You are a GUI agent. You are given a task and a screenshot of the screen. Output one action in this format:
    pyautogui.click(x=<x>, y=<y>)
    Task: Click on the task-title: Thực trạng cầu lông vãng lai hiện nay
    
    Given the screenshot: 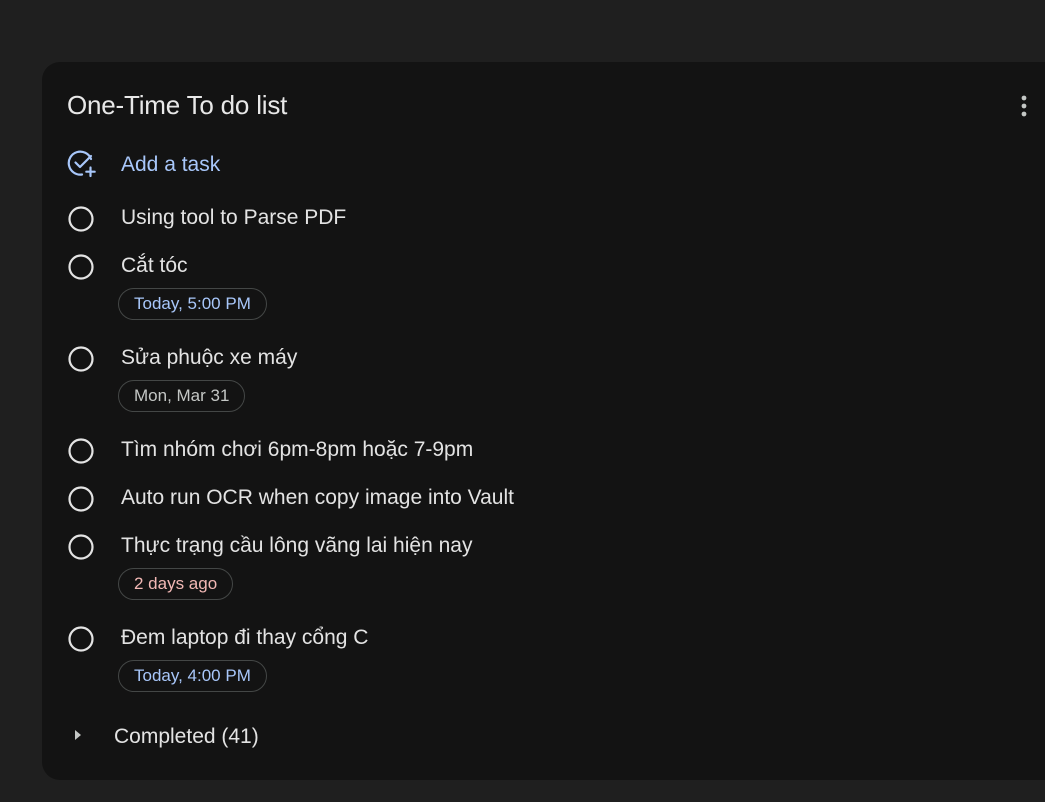 What is the action you would take?
    pyautogui.click(x=296, y=546)
    